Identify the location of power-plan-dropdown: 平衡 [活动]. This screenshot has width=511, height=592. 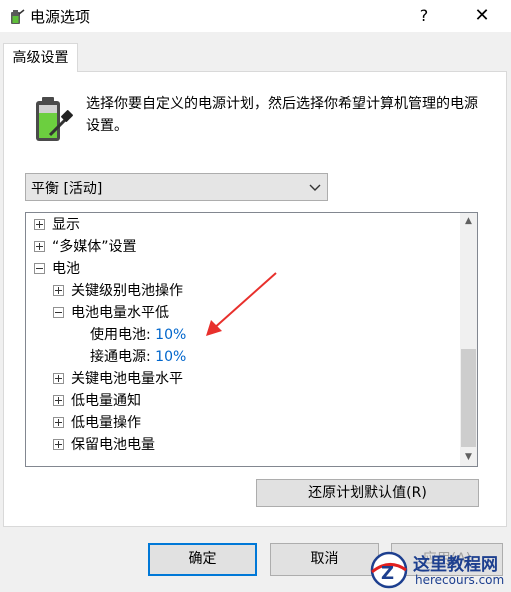
(176, 187).